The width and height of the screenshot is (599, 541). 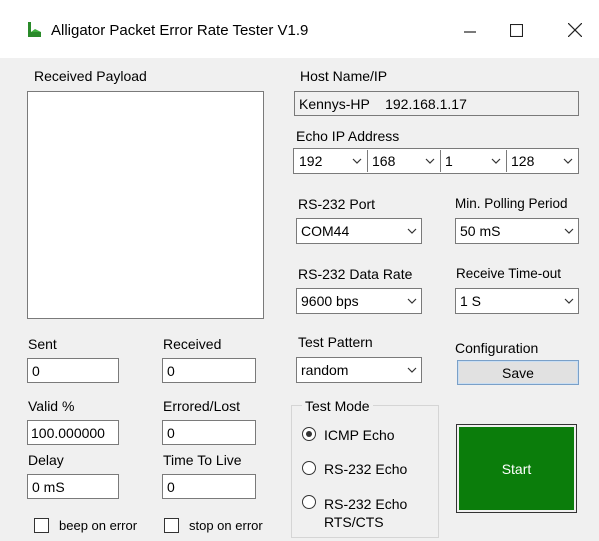 I want to click on minimize-button, so click(x=470, y=31).